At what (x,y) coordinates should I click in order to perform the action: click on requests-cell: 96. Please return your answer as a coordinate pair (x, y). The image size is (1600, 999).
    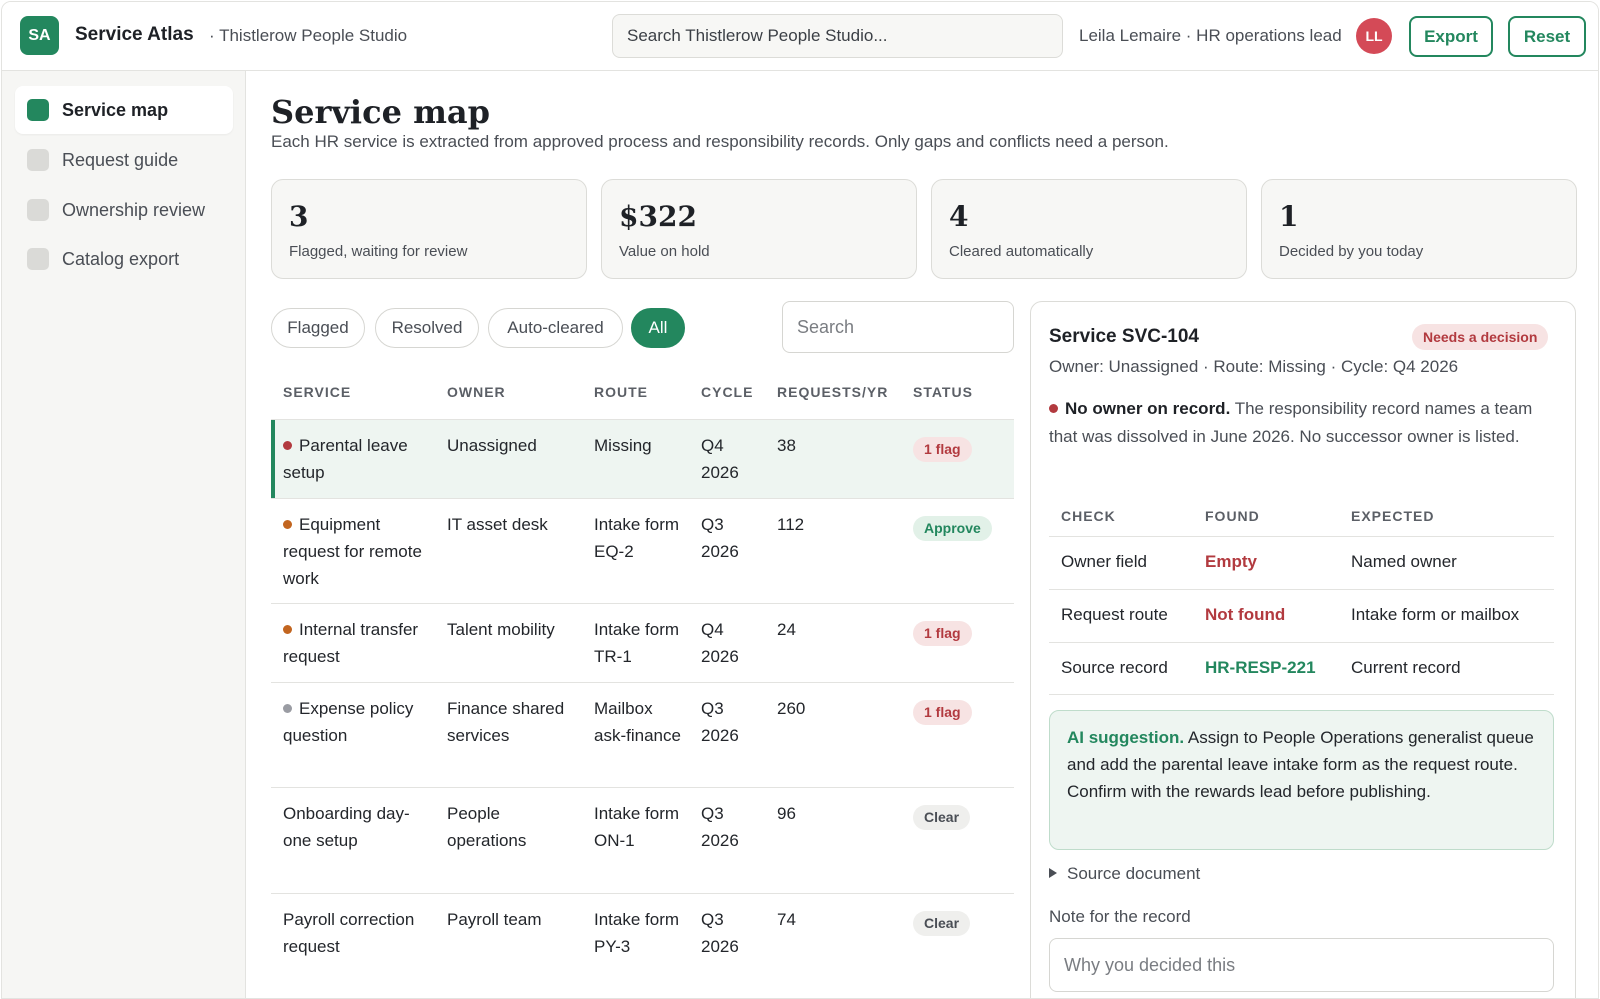
    Looking at the image, I should click on (786, 813).